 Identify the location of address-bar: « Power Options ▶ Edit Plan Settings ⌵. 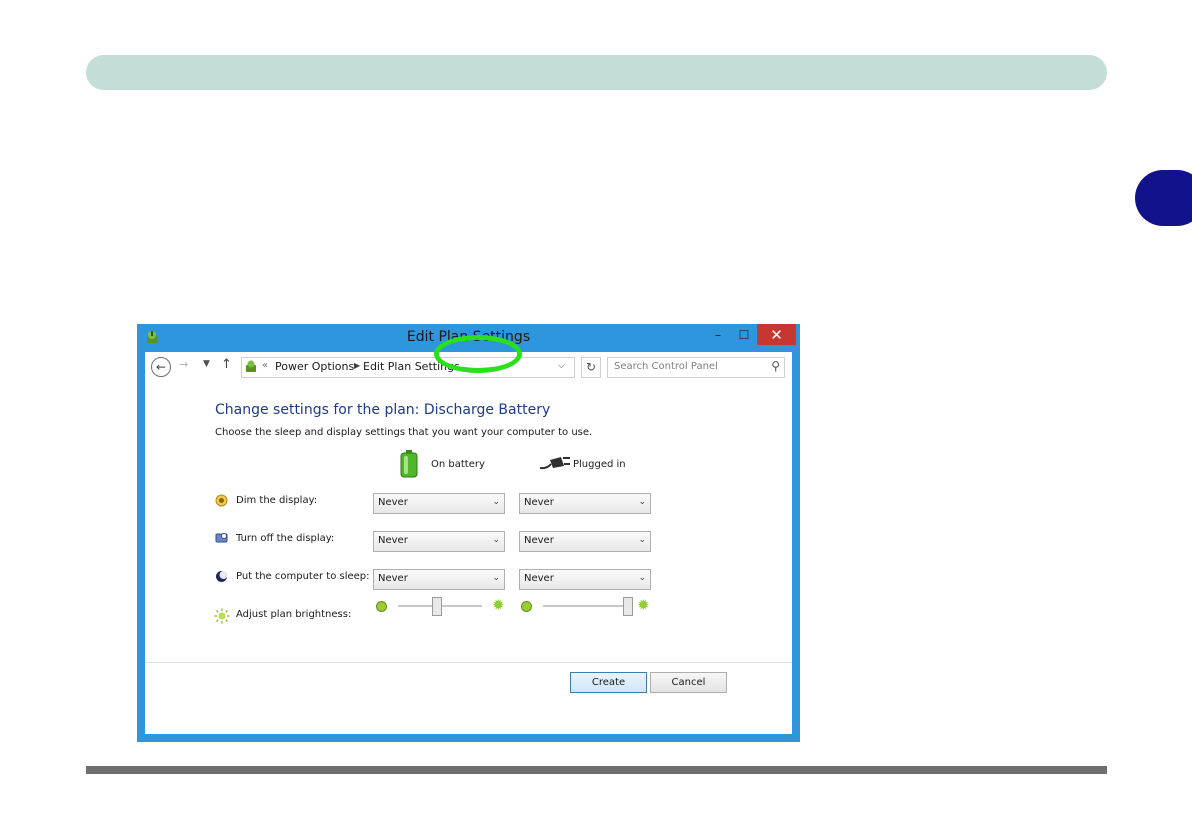
(408, 367).